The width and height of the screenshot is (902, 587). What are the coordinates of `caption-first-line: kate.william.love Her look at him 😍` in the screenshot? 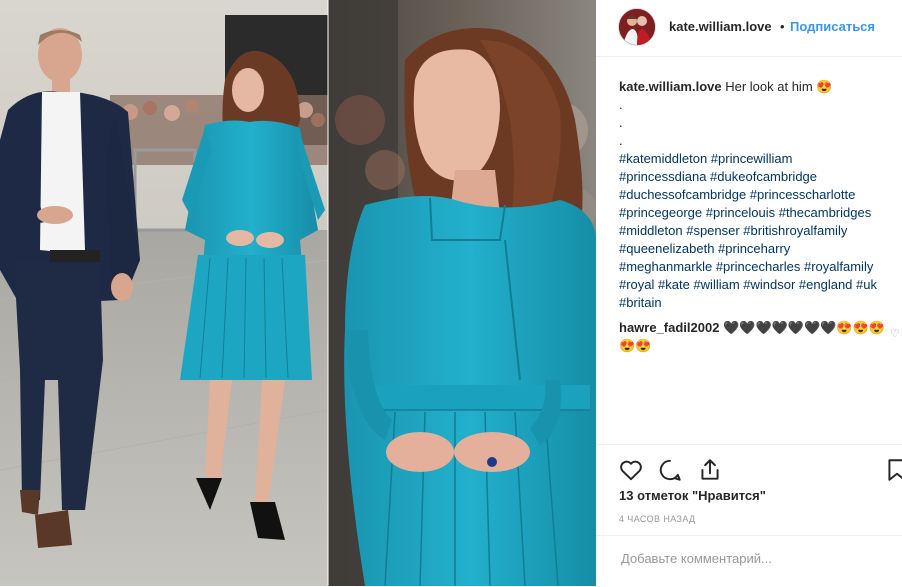 It's located at (760, 87).